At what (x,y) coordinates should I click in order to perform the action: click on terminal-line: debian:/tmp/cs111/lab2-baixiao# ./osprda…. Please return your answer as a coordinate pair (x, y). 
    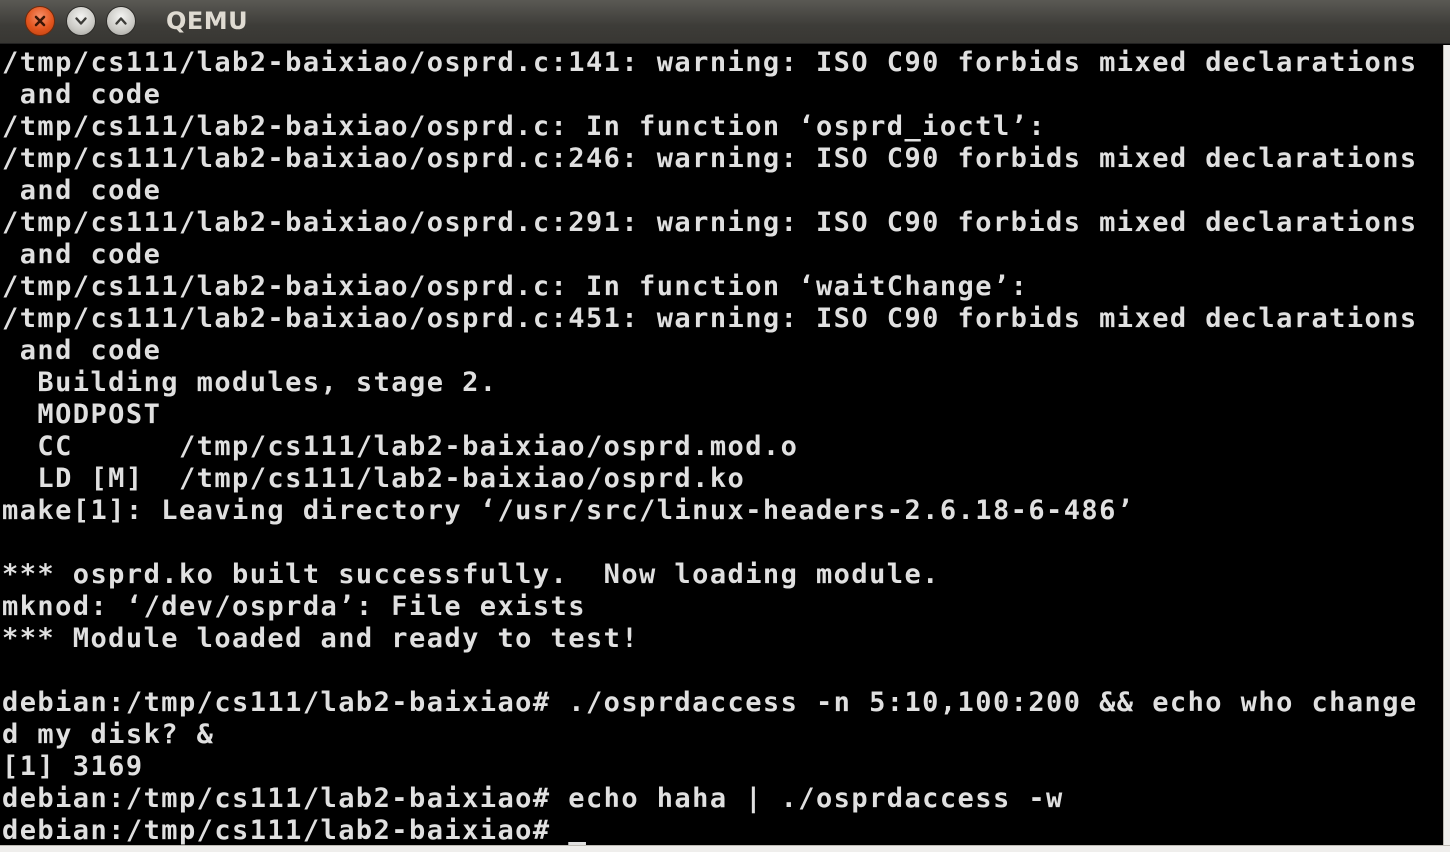
    Looking at the image, I should click on (710, 702).